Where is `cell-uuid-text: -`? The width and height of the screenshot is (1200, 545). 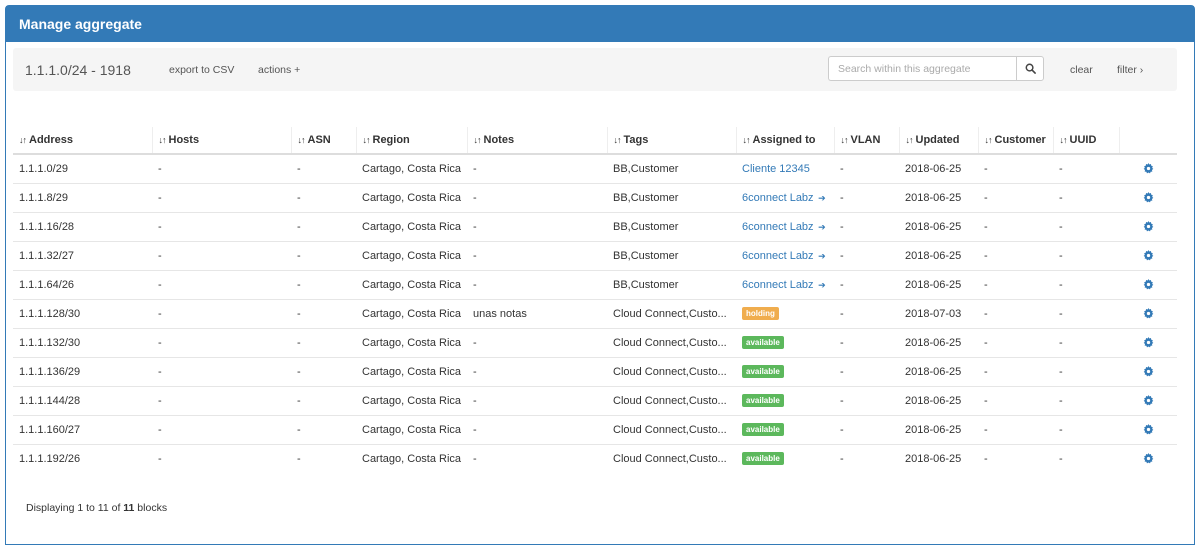 cell-uuid-text: - is located at coordinates (1061, 226).